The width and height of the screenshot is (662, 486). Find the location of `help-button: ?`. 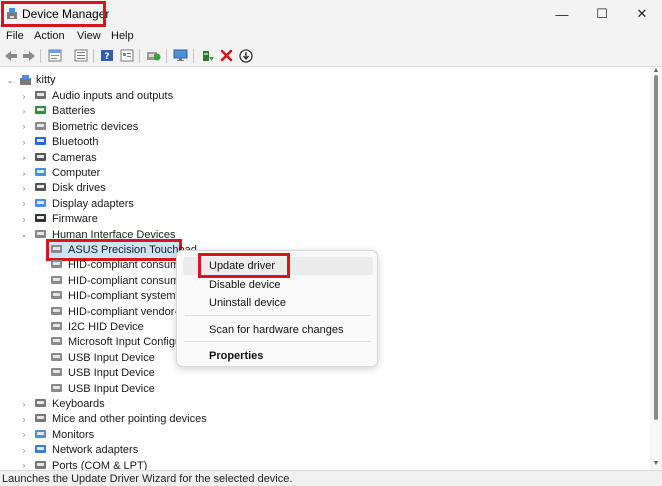

help-button: ? is located at coordinates (106, 55).